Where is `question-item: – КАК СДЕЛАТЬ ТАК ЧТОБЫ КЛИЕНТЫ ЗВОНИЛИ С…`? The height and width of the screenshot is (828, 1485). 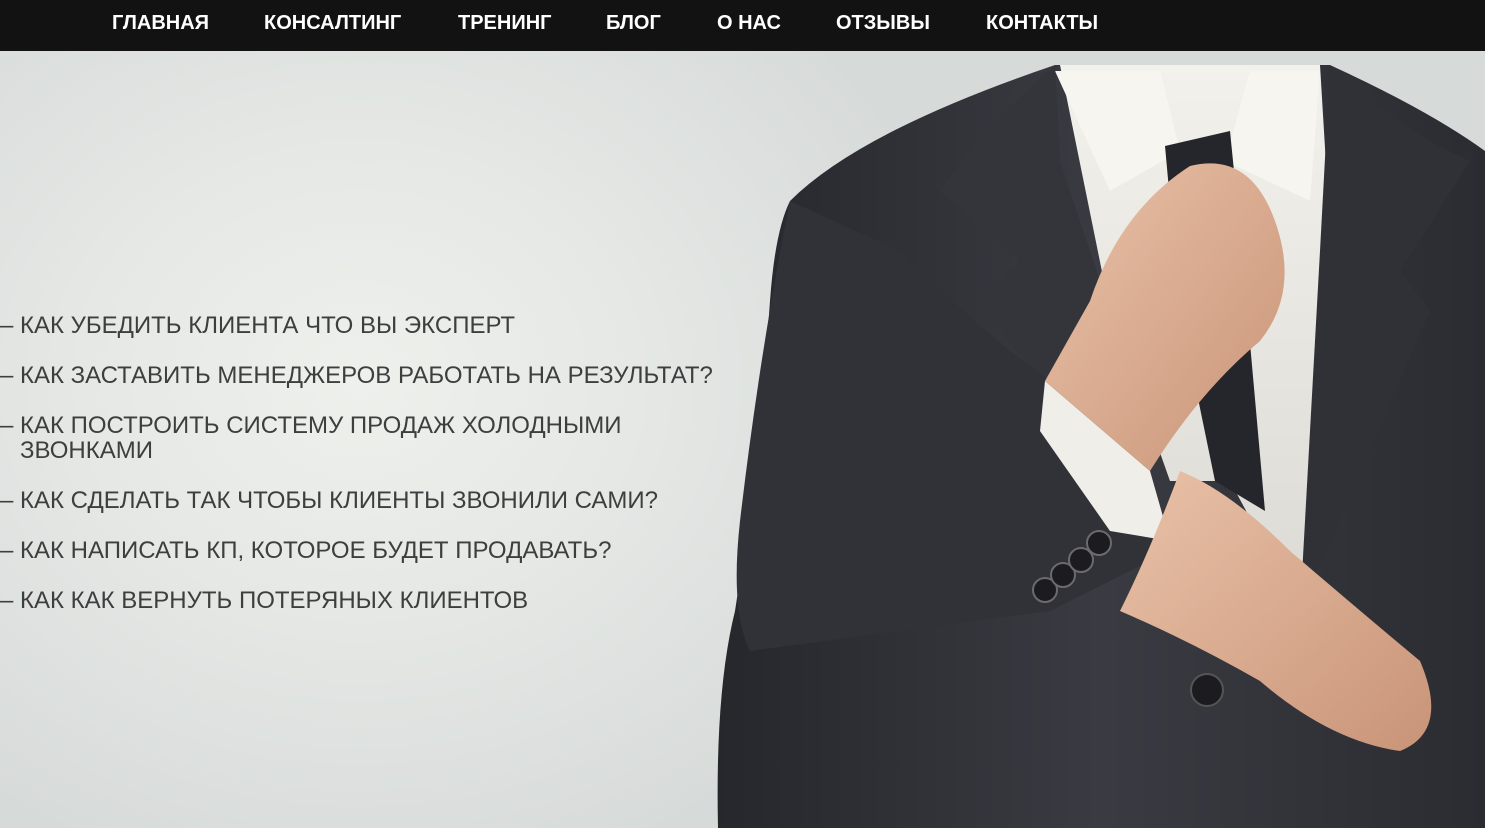
question-item: – КАК СДЕЛАТЬ ТАК ЧТОБЫ КЛИЕНТЫ ЗВОНИЛИ С… is located at coordinates (360, 500).